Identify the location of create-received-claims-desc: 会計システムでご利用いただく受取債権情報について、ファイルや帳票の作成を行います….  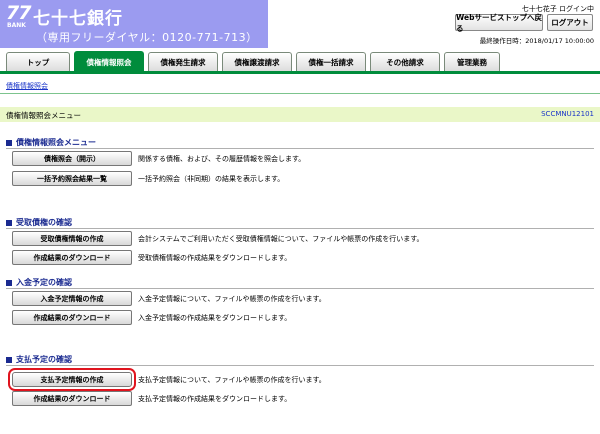
(281, 239).